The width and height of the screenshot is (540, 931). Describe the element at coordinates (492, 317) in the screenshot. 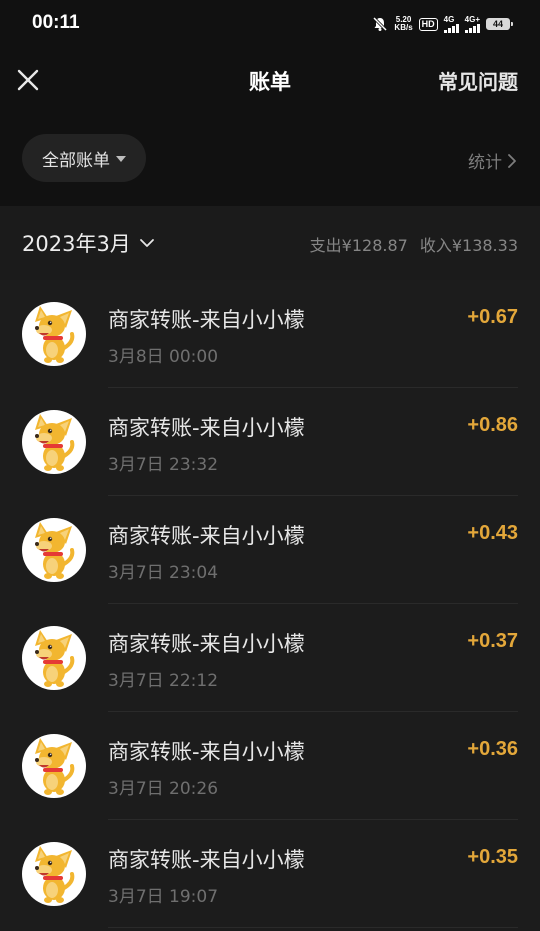

I see `transaction-amount: +0.67` at that location.